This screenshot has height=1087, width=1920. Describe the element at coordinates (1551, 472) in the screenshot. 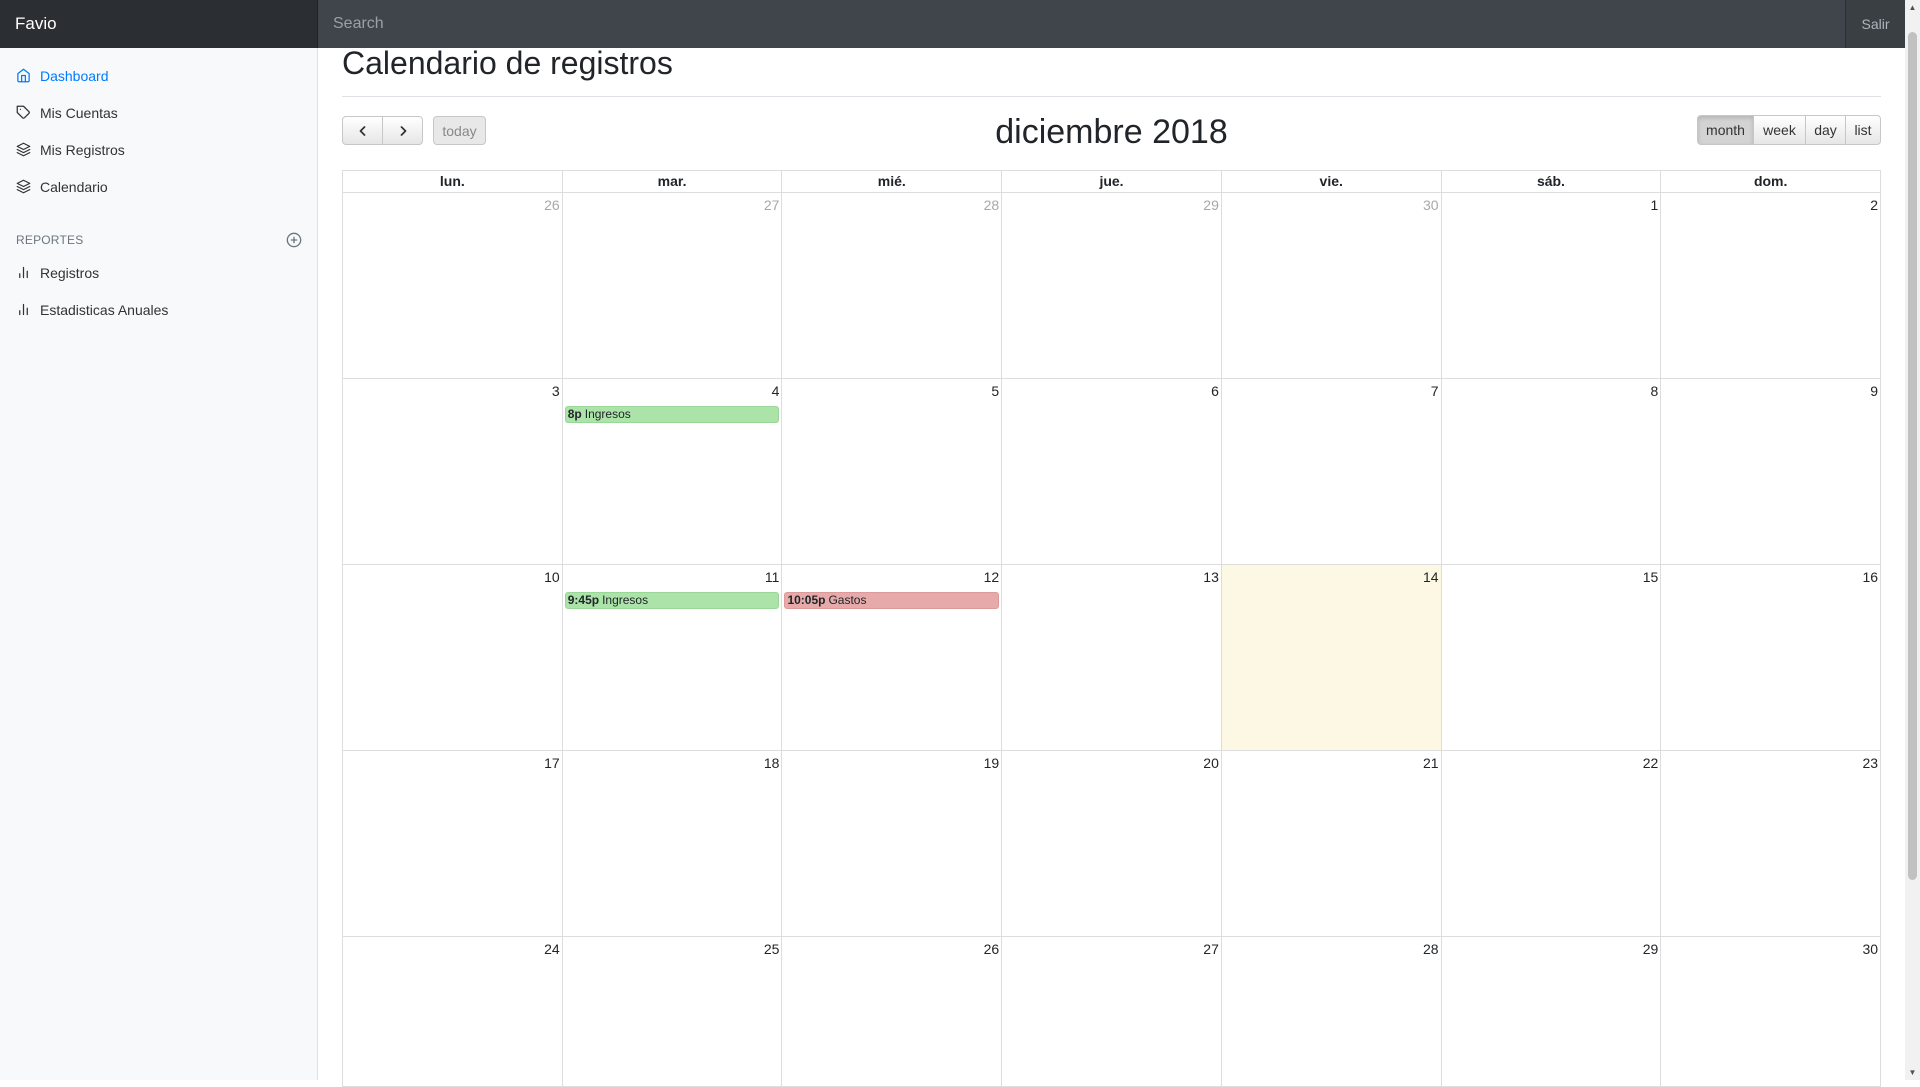

I see `day-cell: 8` at that location.